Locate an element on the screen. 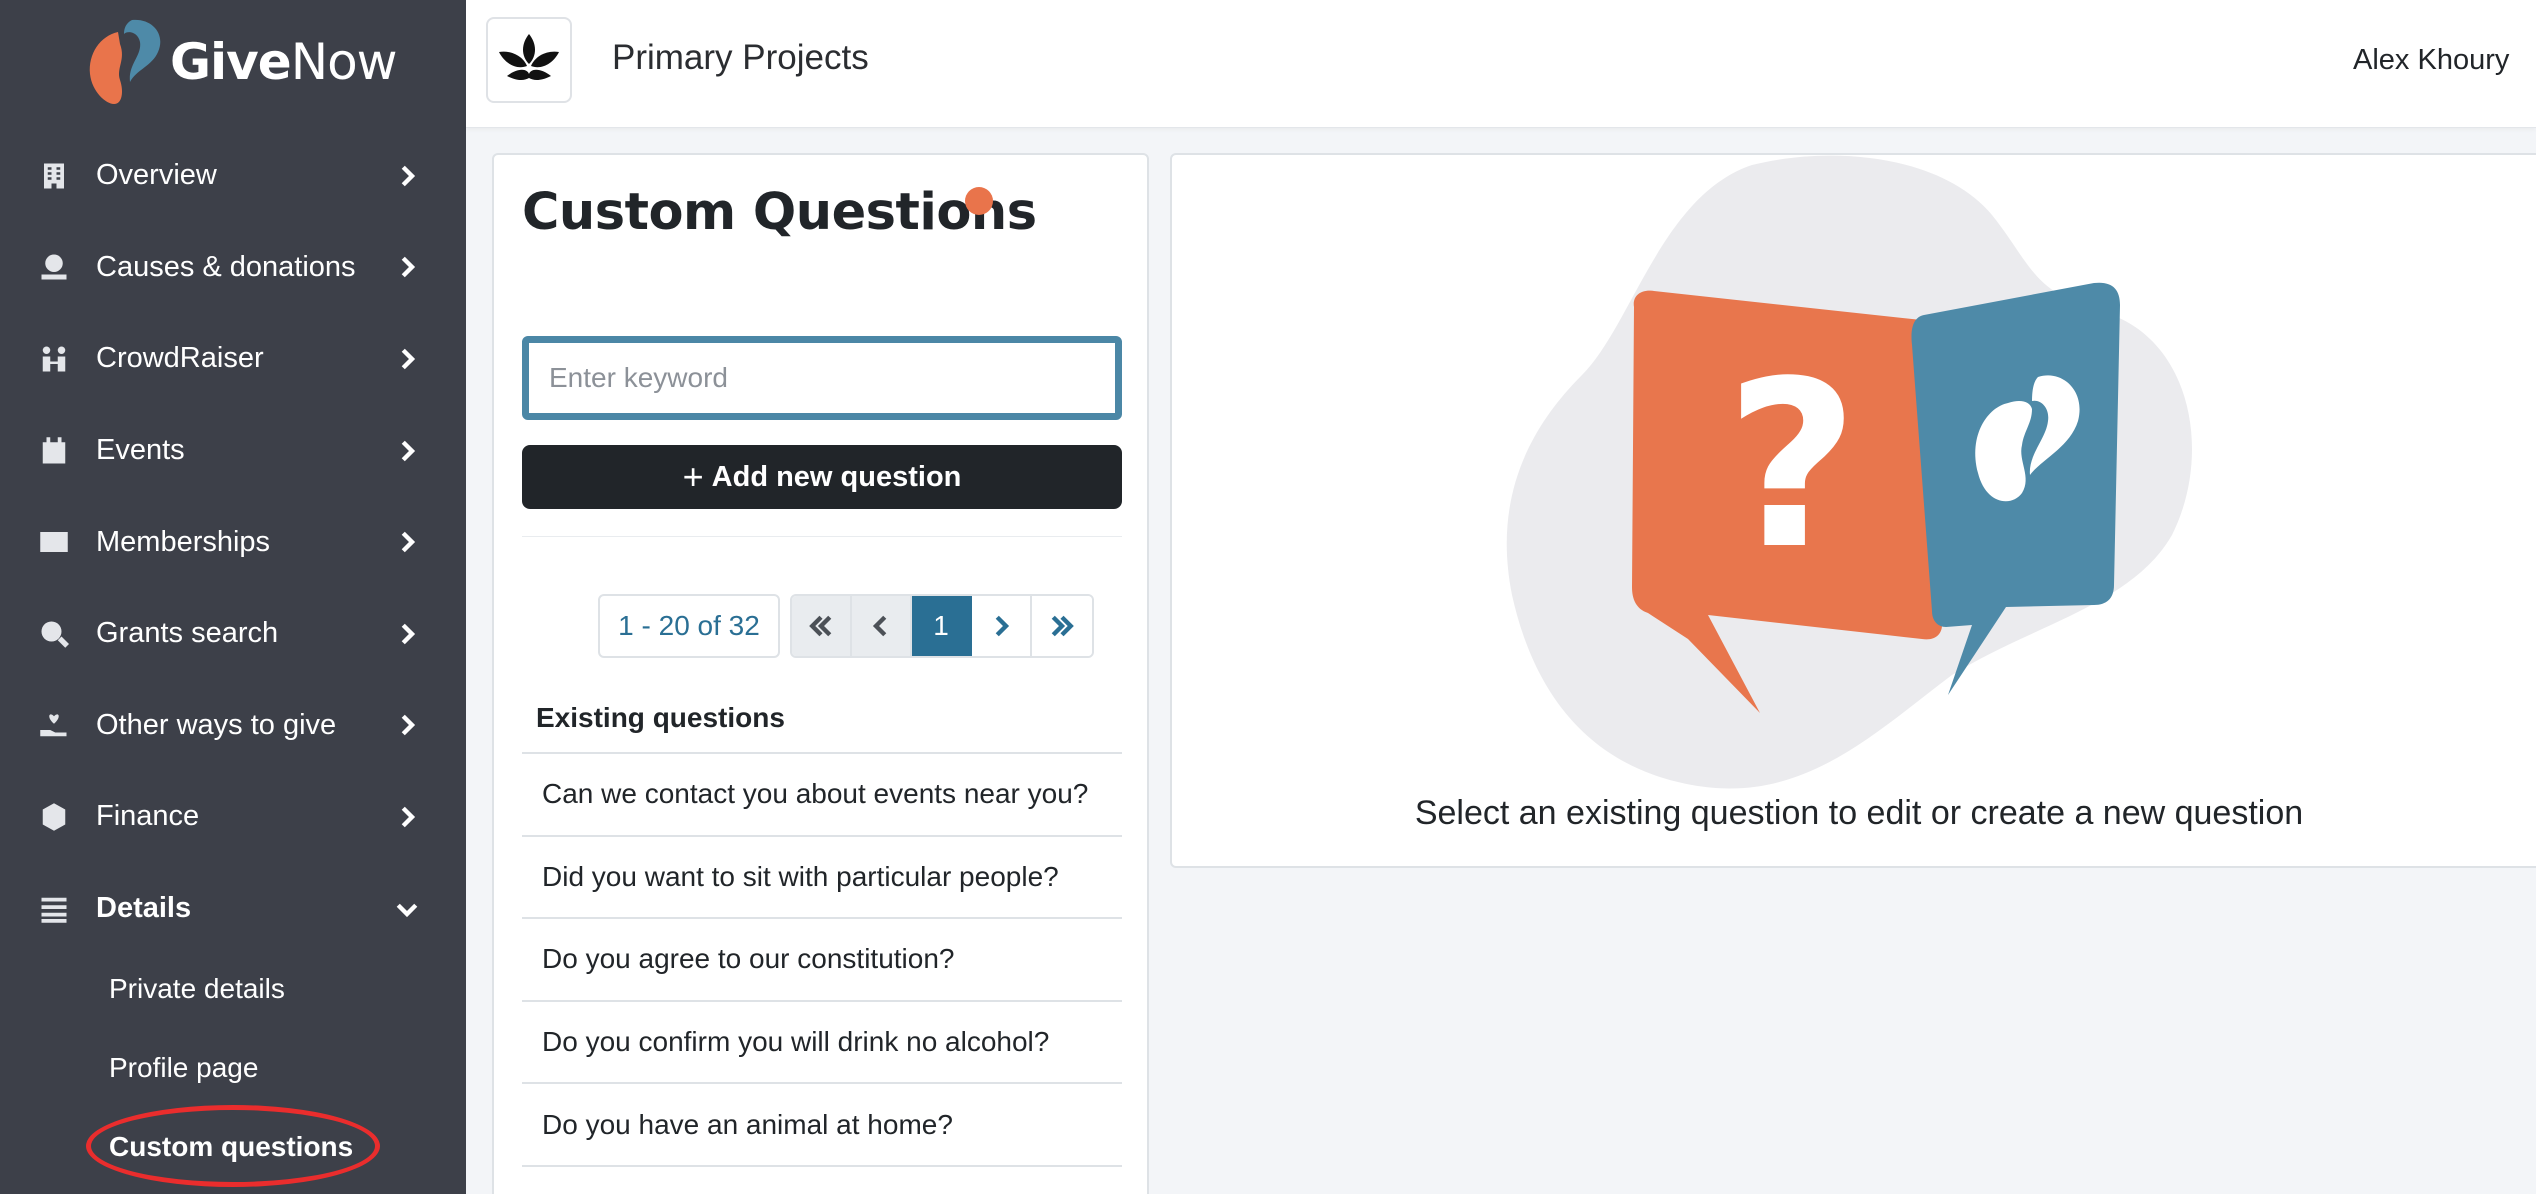 The width and height of the screenshot is (2536, 1194). existing-questions-header: Existing questions is located at coordinates (660, 717).